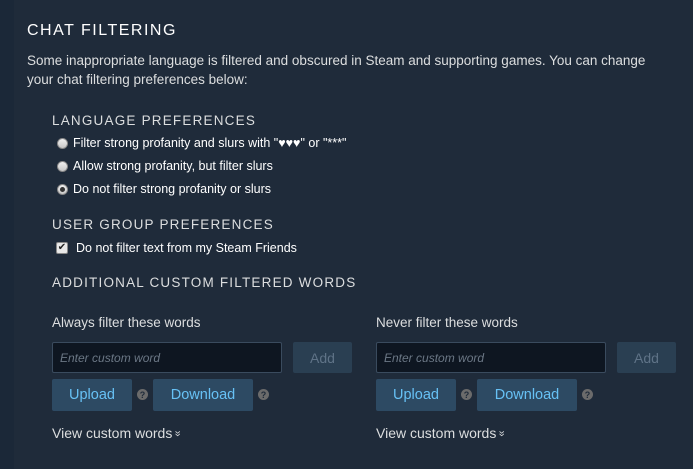 The image size is (693, 469). What do you see at coordinates (447, 322) in the screenshot?
I see `never-filter-label: Never filter these words` at bounding box center [447, 322].